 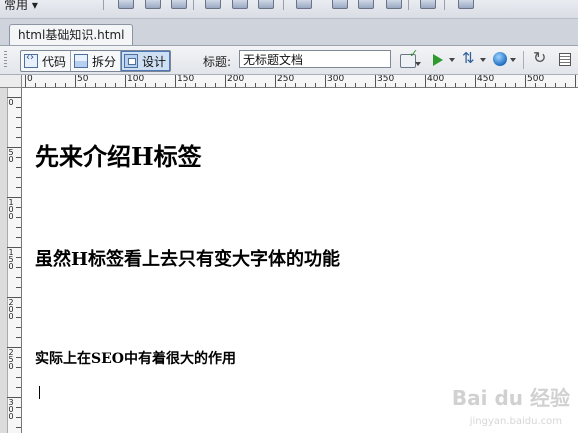 I want to click on file-management-icon, so click(x=474, y=59).